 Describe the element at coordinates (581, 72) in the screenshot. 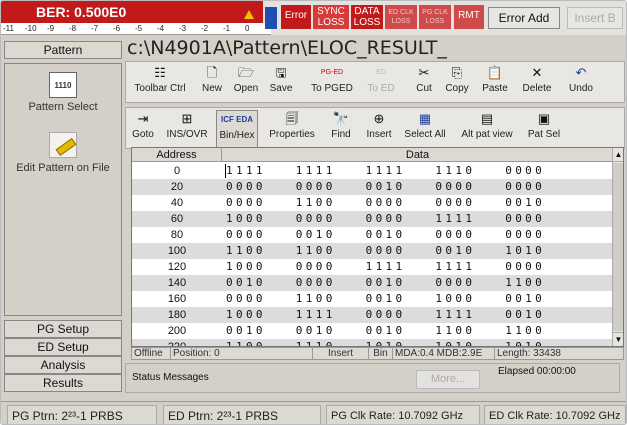

I see `undo-icon: ↶` at that location.